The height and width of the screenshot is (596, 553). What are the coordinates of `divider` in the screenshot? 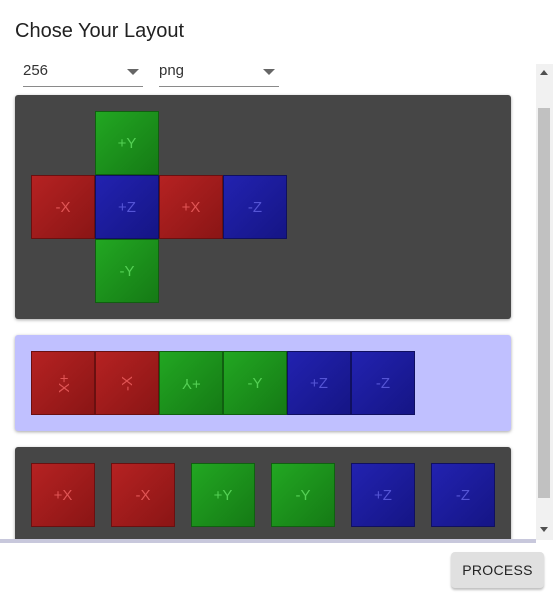 It's located at (268, 541).